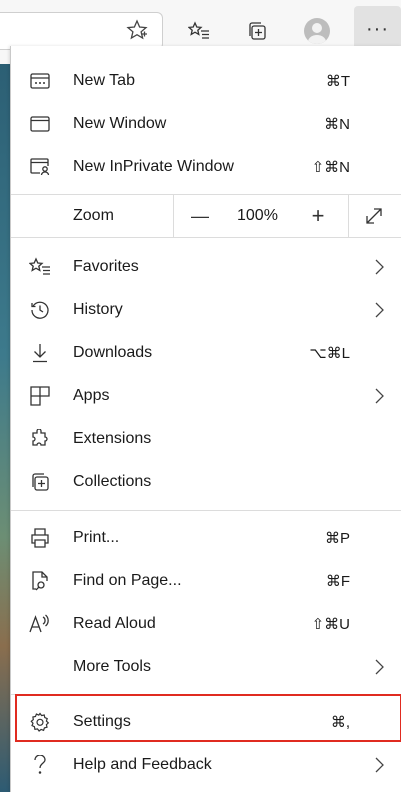  I want to click on menu-item-label: Read Aloud, so click(114, 623).